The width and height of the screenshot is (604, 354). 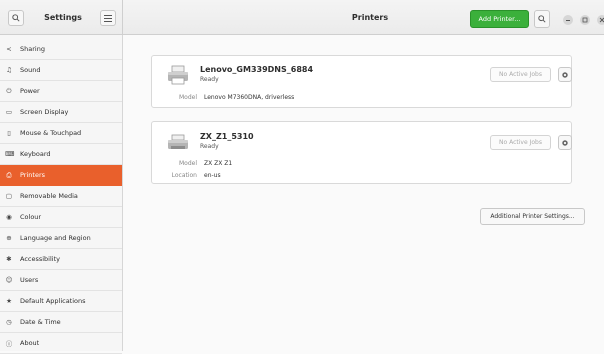 I want to click on share-icon: <, so click(x=9, y=49).